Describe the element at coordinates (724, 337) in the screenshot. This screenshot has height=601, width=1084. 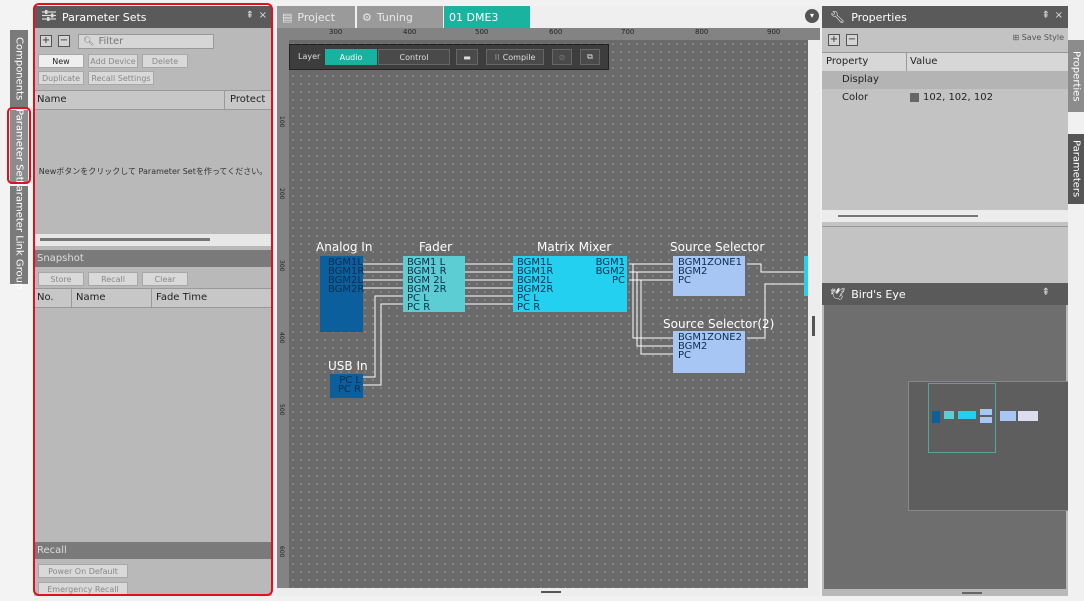
I see `port-label: ZONE2` at that location.